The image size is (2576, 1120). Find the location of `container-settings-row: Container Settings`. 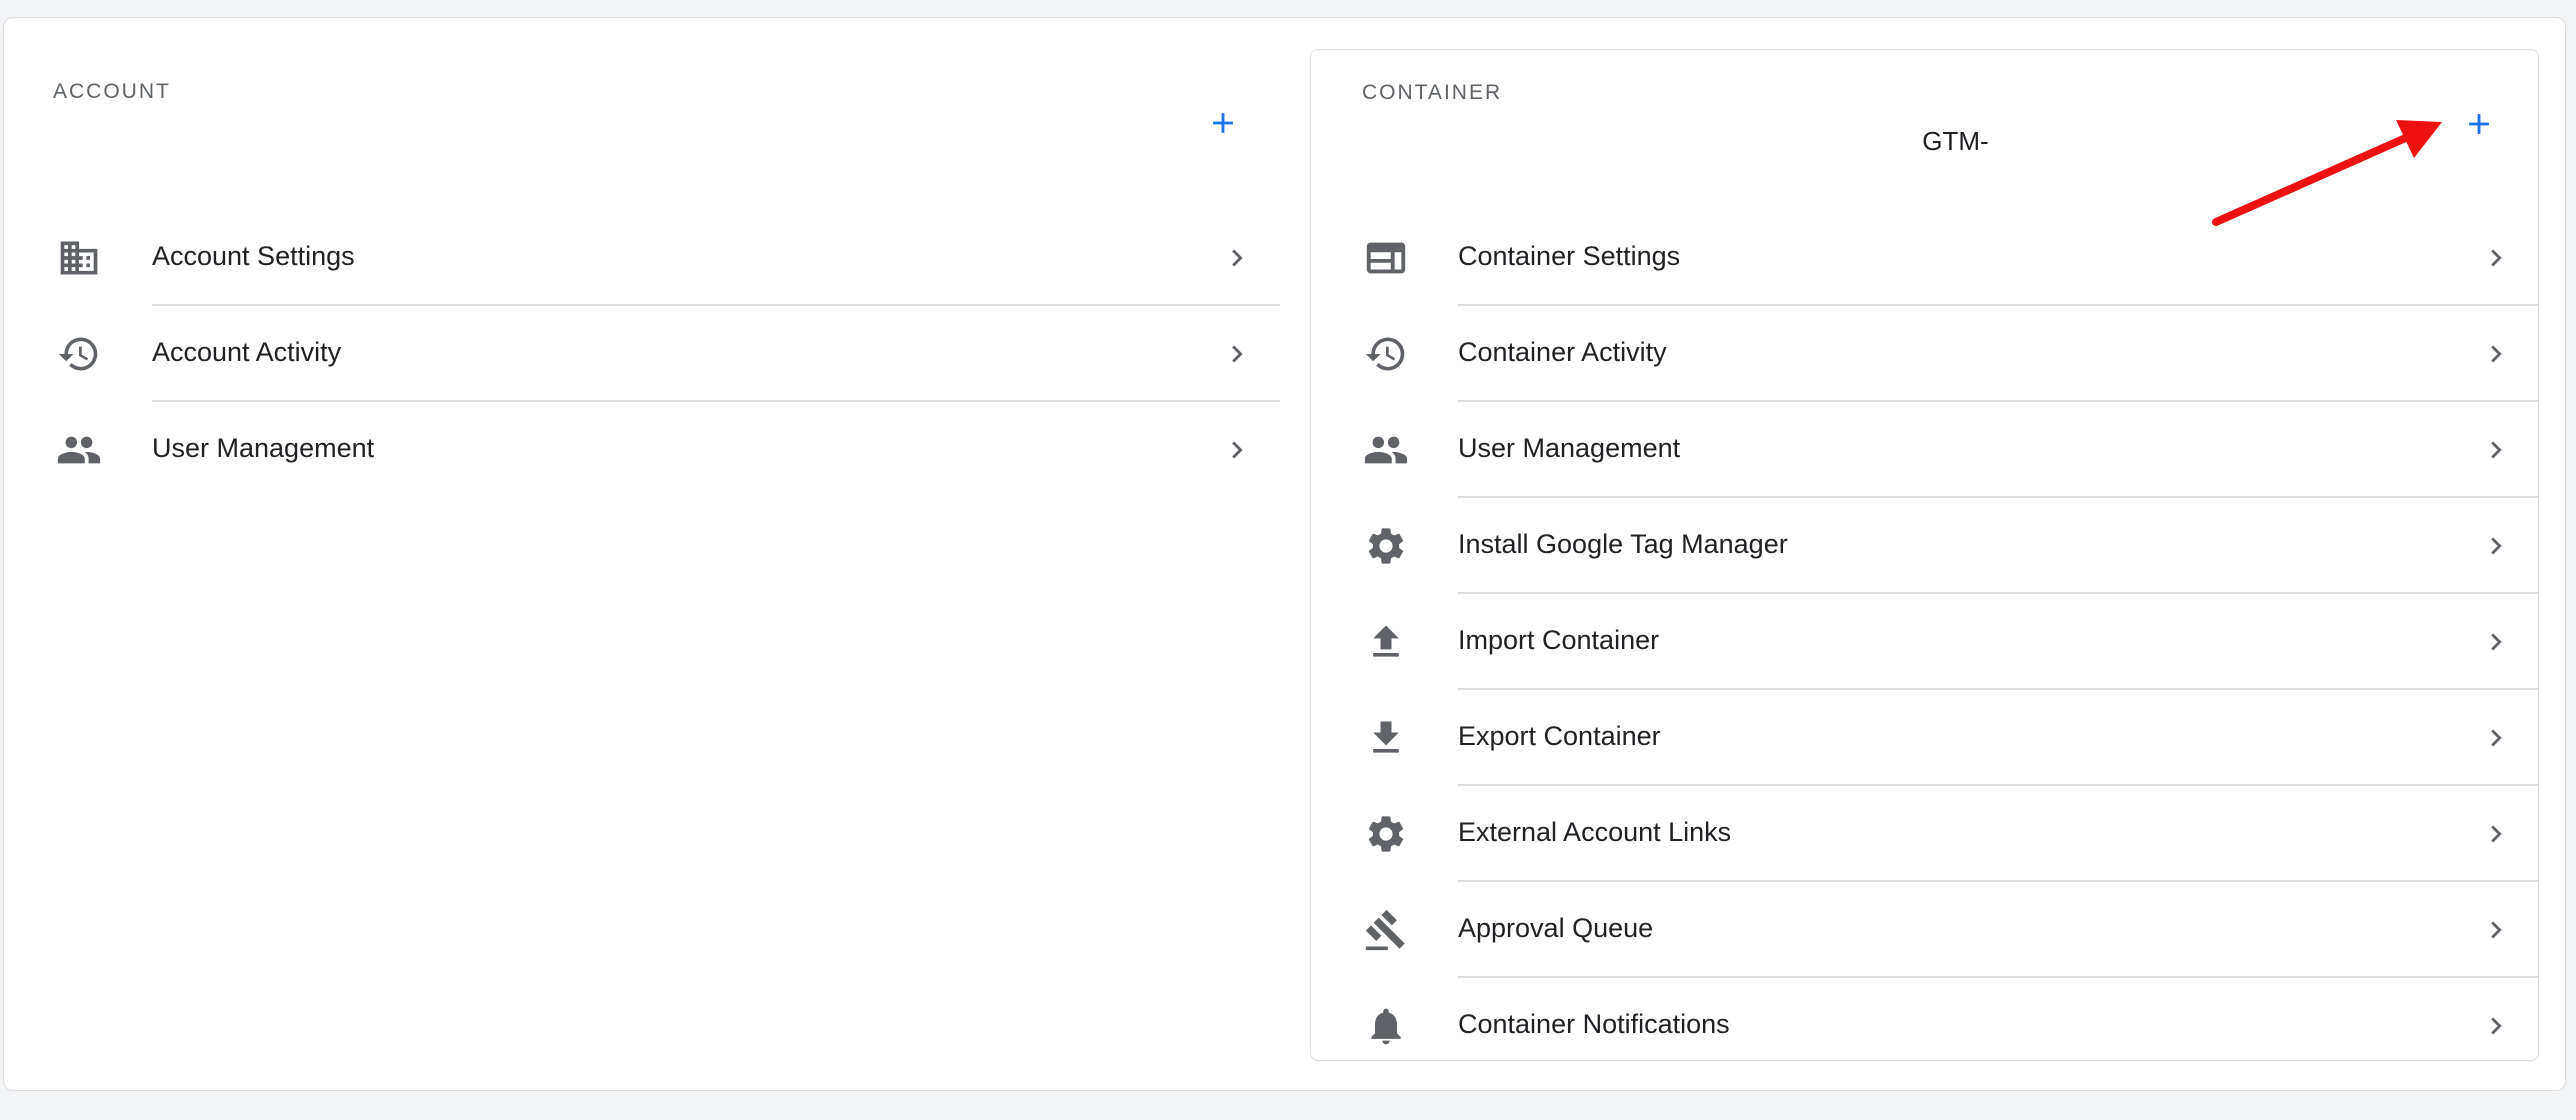

container-settings-row: Container Settings is located at coordinates (1924, 258).